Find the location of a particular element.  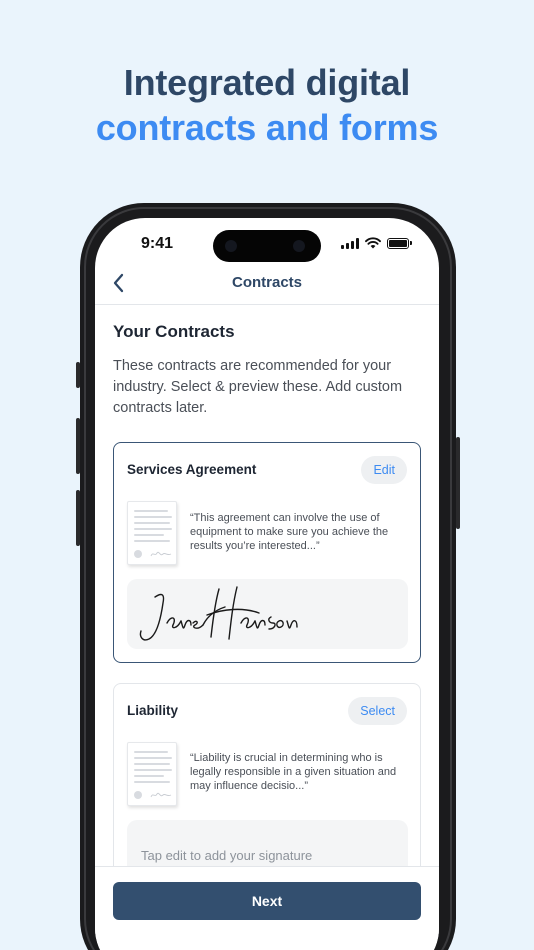

signature-box is located at coordinates (267, 614).